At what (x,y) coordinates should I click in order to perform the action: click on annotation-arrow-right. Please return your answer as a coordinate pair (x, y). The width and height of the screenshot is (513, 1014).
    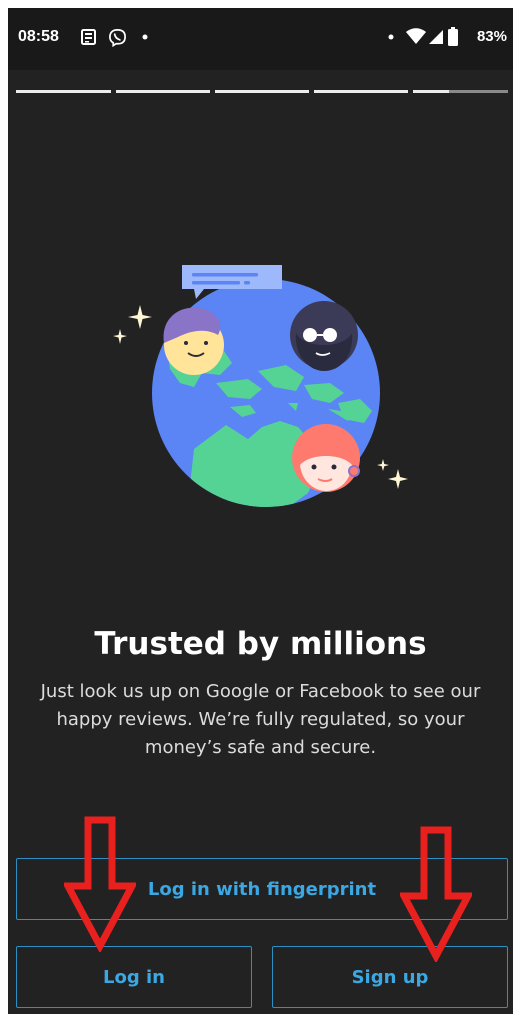
    Looking at the image, I should click on (436, 894).